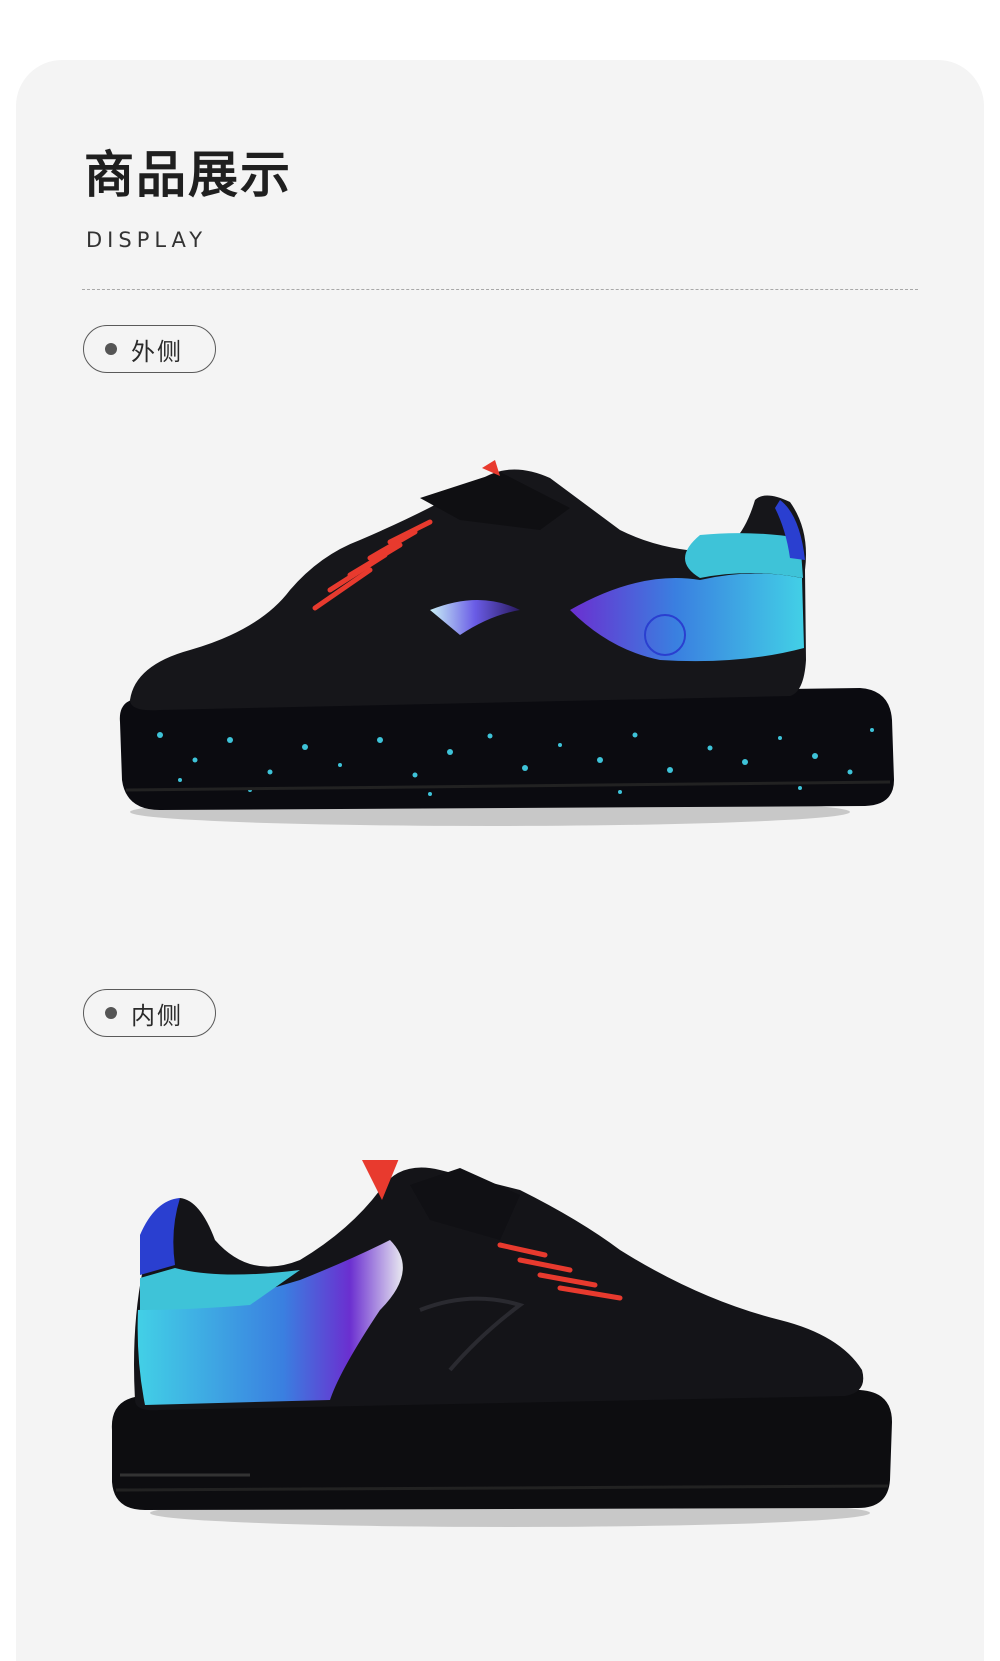 The width and height of the screenshot is (1000, 1661). I want to click on view-tag-inner-label: 内侧, so click(157, 1015).